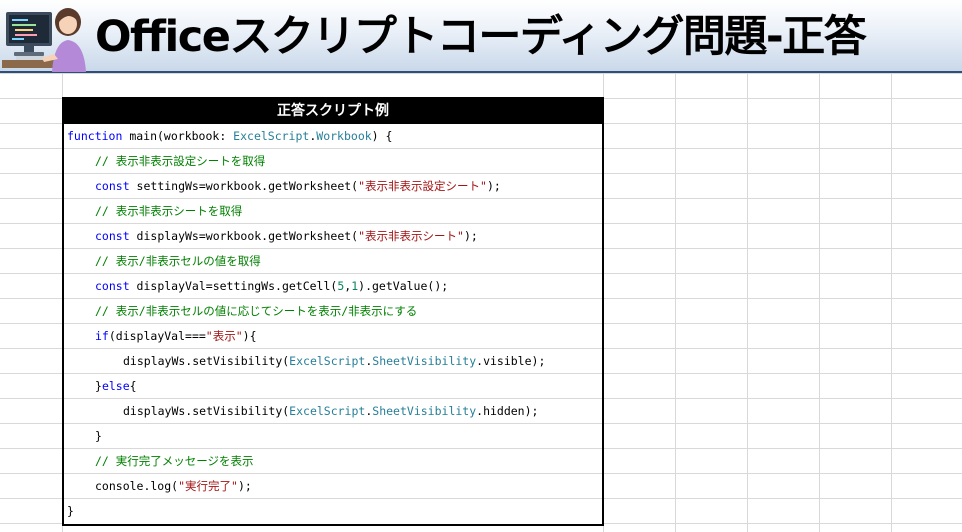 The height and width of the screenshot is (532, 962). Describe the element at coordinates (180, 161) in the screenshot. I see `code-token: // 表示非表示設定シートを取得` at that location.